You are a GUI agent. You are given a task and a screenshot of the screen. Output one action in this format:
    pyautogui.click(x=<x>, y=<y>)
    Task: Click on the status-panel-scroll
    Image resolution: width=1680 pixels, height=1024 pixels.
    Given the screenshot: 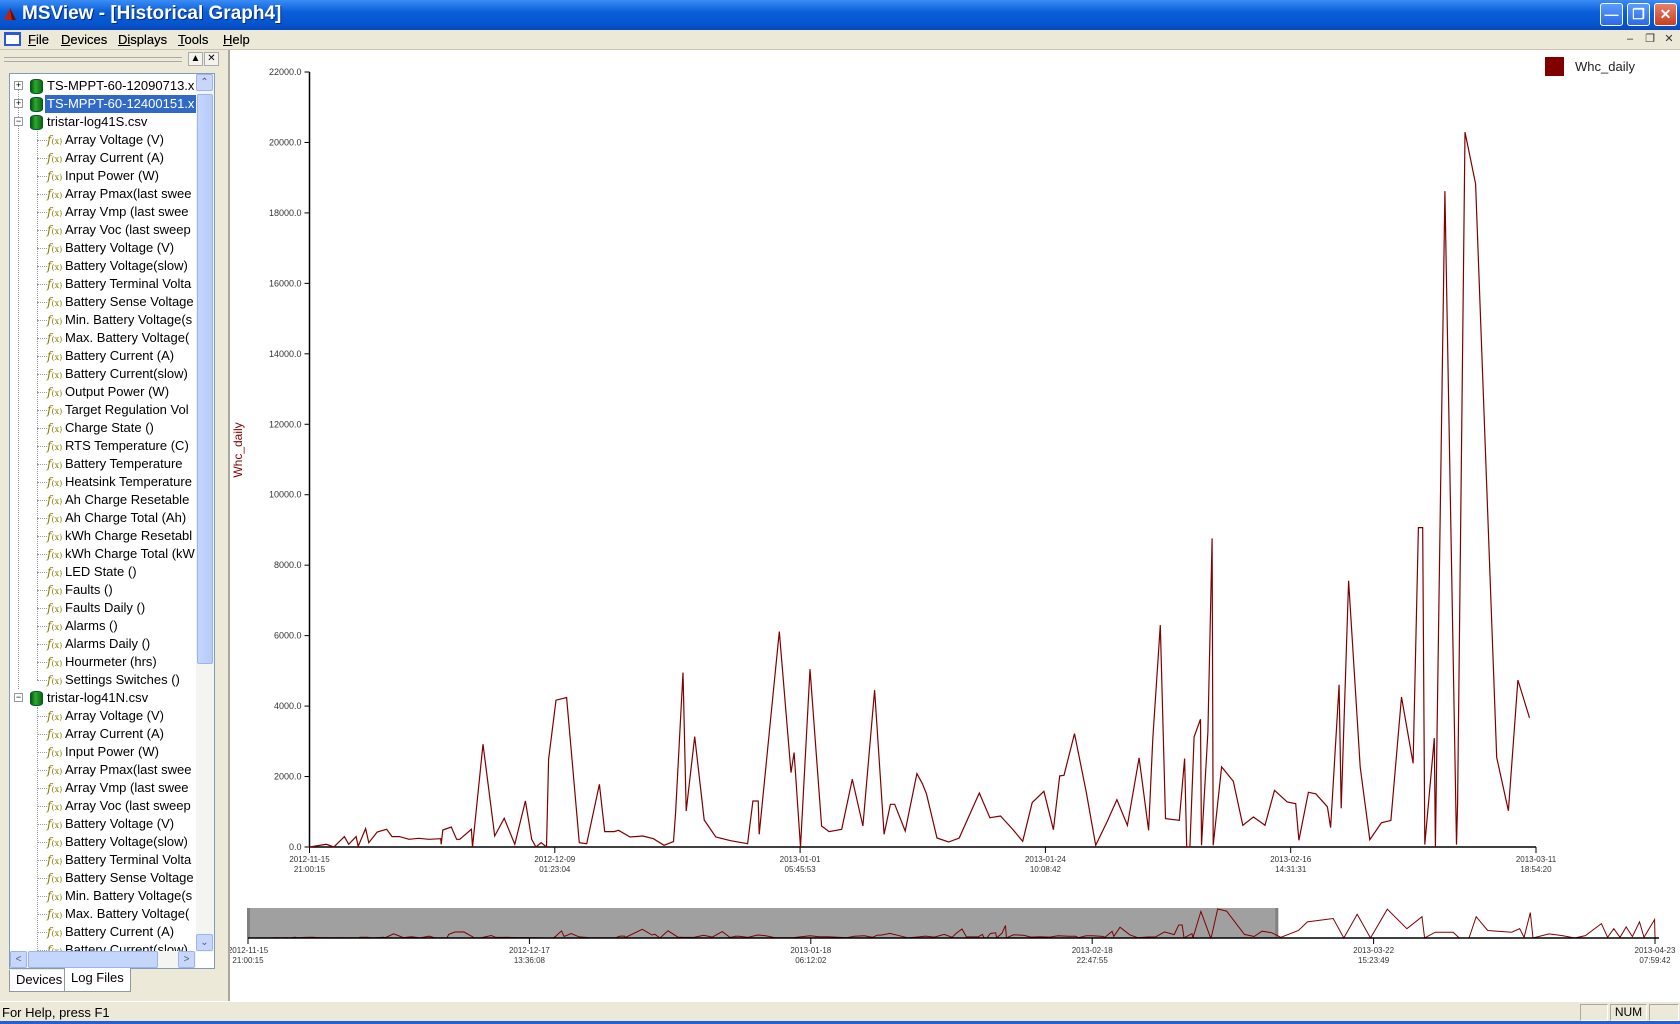 What is the action you would take?
    pyautogui.click(x=1664, y=1012)
    